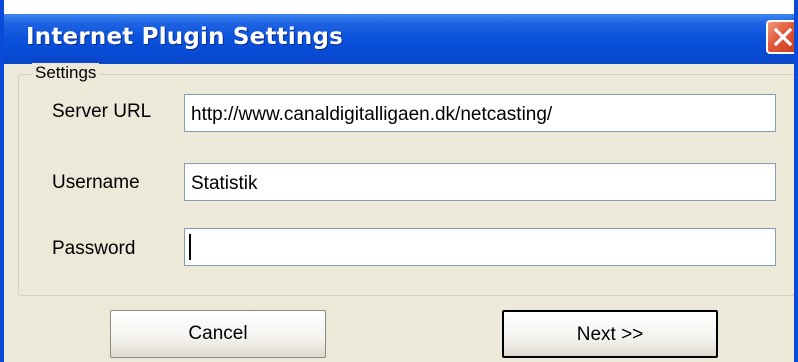 The width and height of the screenshot is (798, 362). I want to click on server-url-label: Server URL, so click(102, 111).